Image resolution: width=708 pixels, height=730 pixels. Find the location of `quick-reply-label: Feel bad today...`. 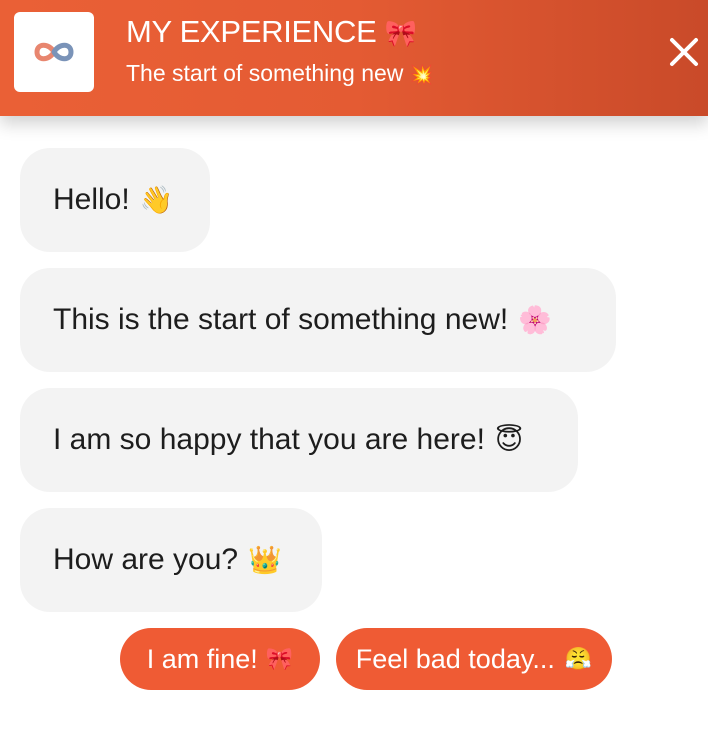

quick-reply-label: Feel bad today... is located at coordinates (455, 658).